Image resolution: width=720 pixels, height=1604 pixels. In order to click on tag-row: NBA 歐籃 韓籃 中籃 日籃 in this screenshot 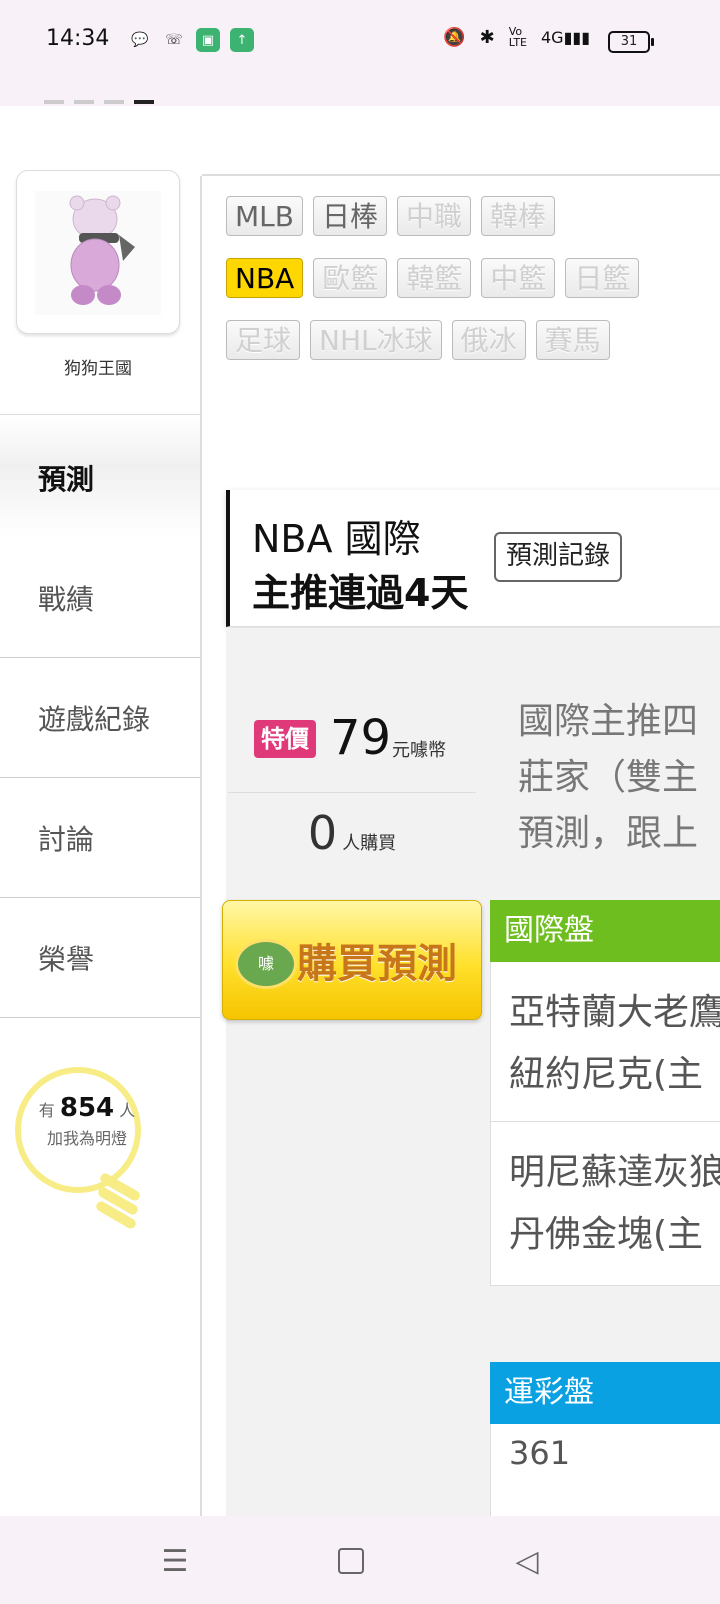, I will do `click(433, 278)`.